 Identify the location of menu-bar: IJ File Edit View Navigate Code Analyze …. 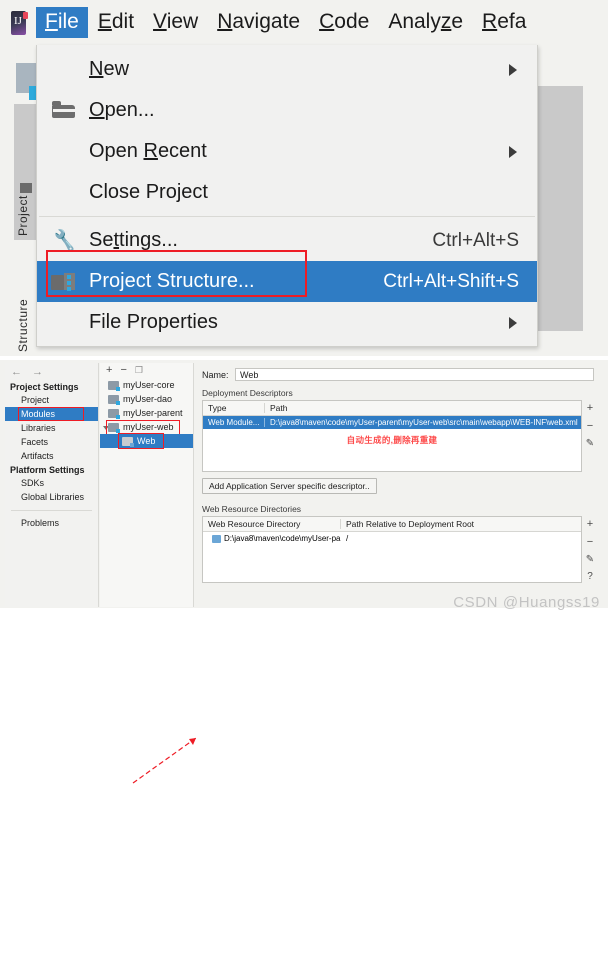
(304, 22).